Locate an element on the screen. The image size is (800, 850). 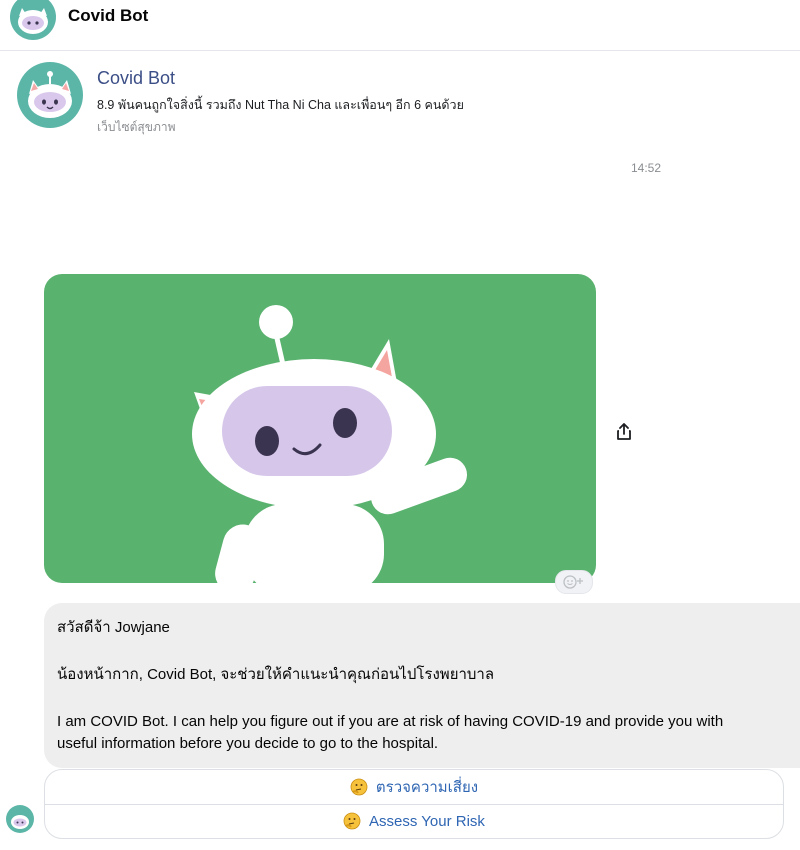
share-icon is located at coordinates (624, 431).